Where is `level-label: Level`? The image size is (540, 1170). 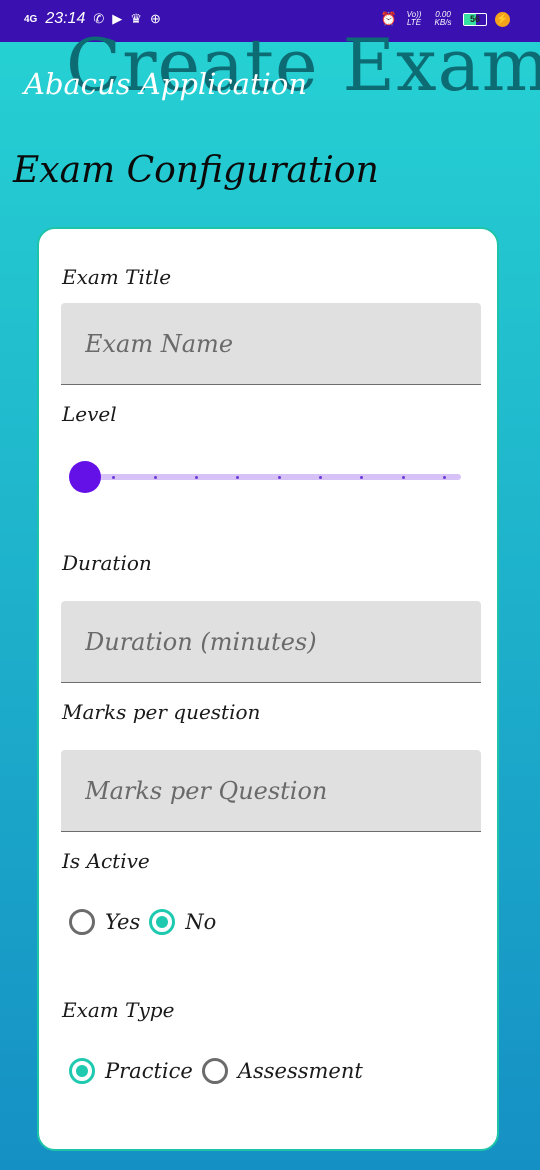 level-label: Level is located at coordinates (89, 414).